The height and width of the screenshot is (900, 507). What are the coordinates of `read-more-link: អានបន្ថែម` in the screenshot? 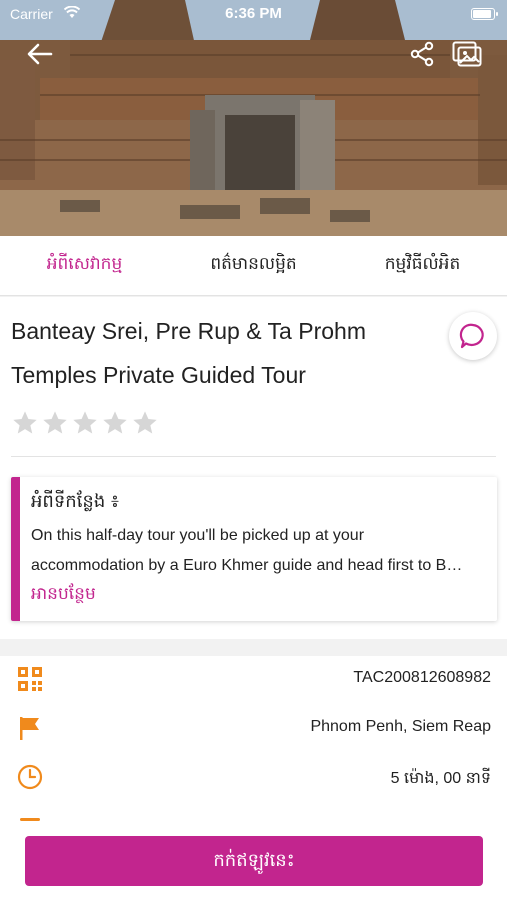 It's located at (63, 595).